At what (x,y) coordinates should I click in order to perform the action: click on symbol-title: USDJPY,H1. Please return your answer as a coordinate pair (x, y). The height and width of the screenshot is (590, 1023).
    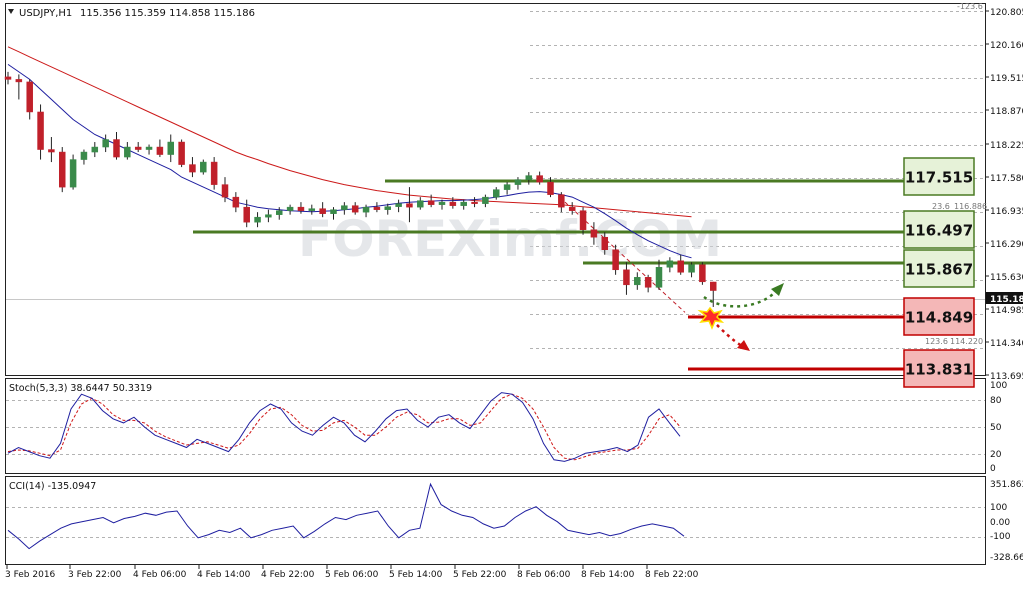
    Looking at the image, I should click on (45, 13).